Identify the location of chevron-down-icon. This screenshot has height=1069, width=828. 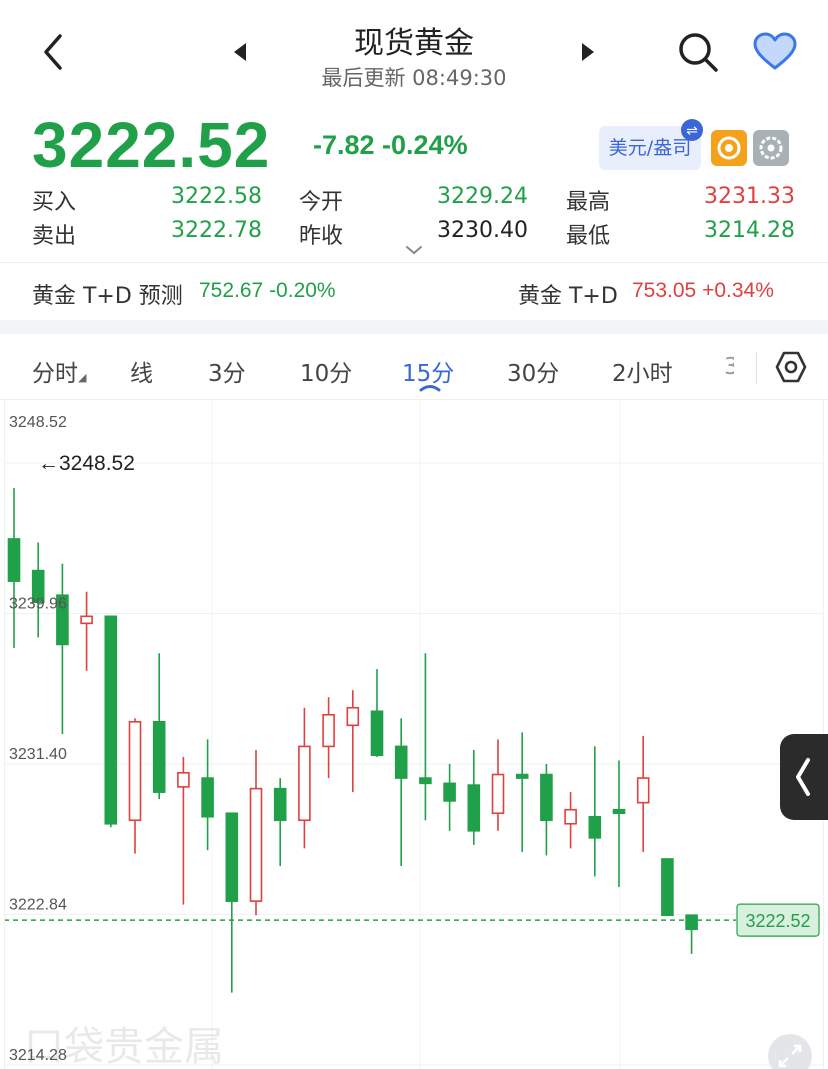
(414, 250).